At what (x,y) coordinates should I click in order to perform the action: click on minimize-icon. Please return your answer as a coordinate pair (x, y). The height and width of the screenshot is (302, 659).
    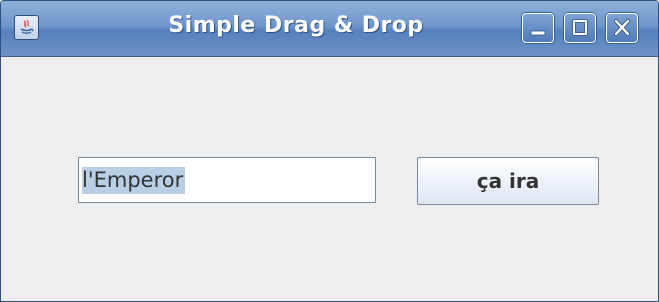
    Looking at the image, I should click on (538, 33).